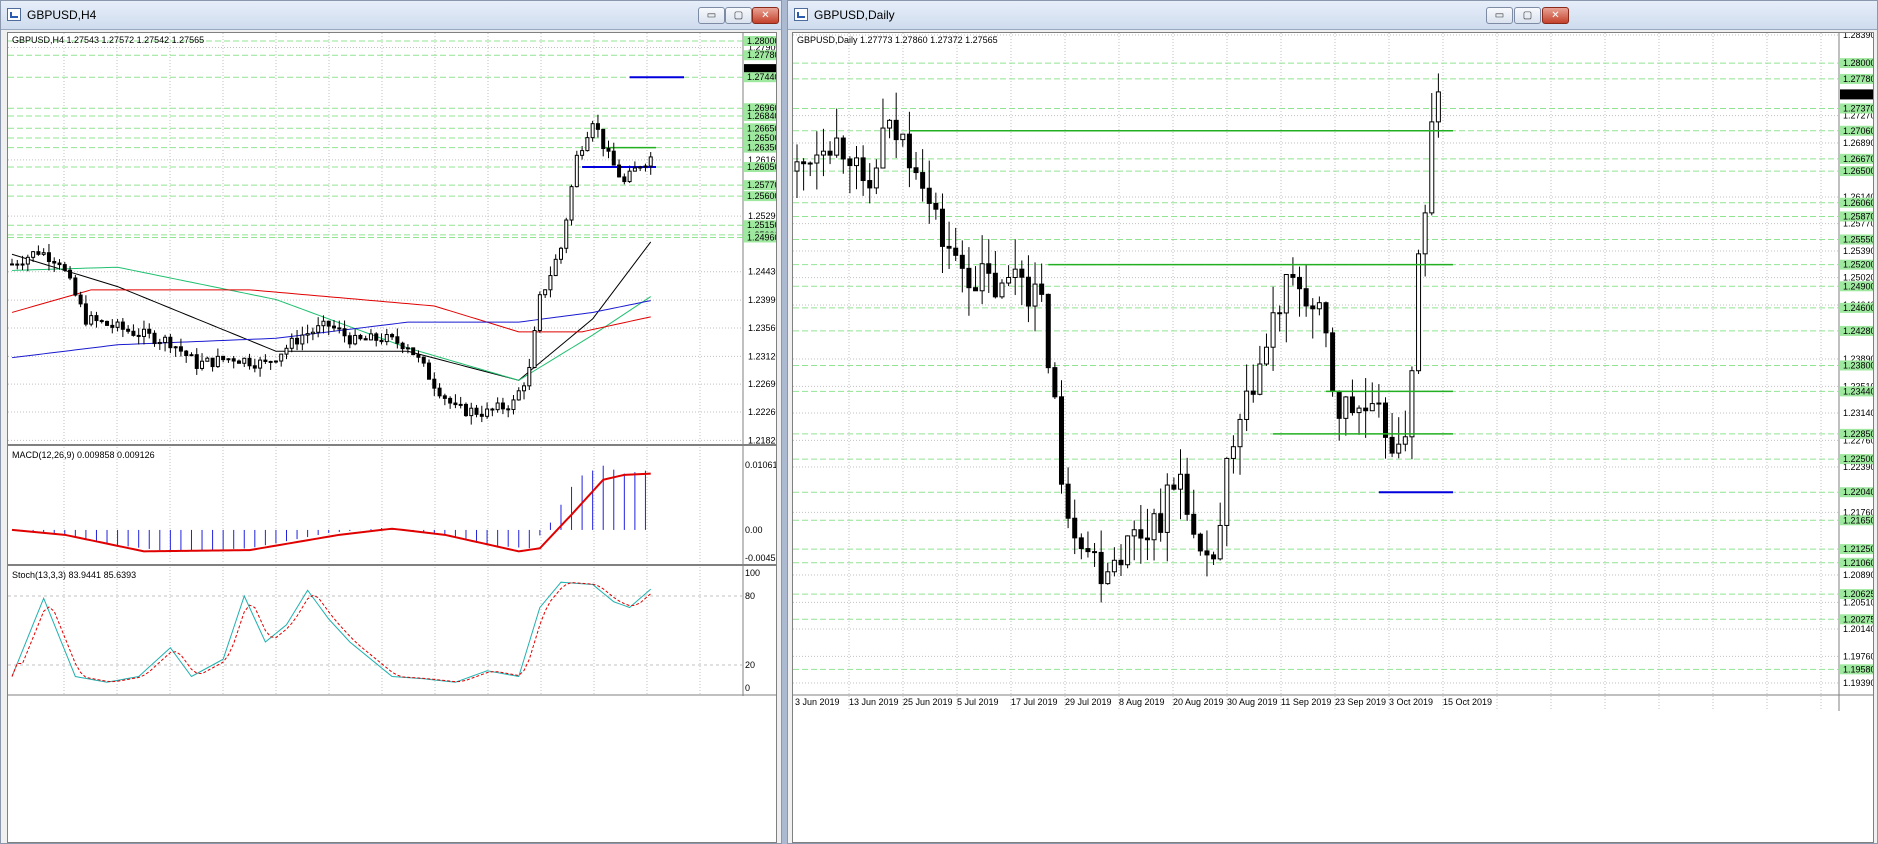  What do you see at coordinates (762, 328) in the screenshot?
I see `price-axis-label: 1.23560` at bounding box center [762, 328].